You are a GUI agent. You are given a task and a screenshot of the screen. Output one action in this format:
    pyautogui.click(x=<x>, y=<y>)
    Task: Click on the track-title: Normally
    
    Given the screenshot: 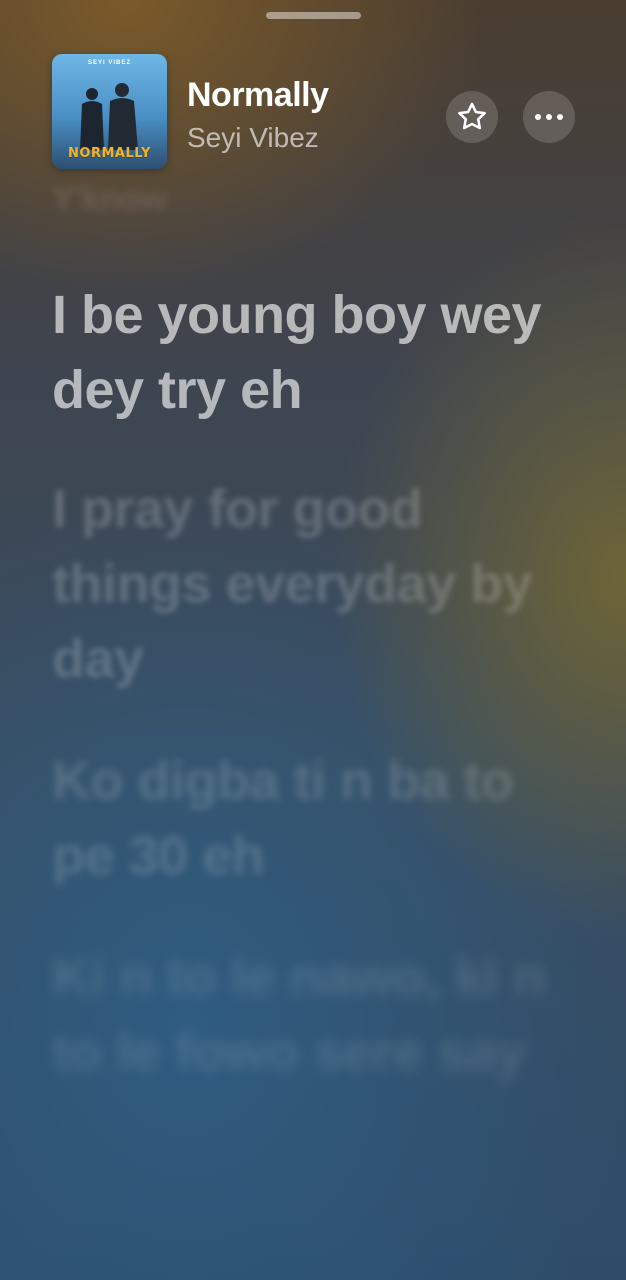 What is the action you would take?
    pyautogui.click(x=258, y=95)
    